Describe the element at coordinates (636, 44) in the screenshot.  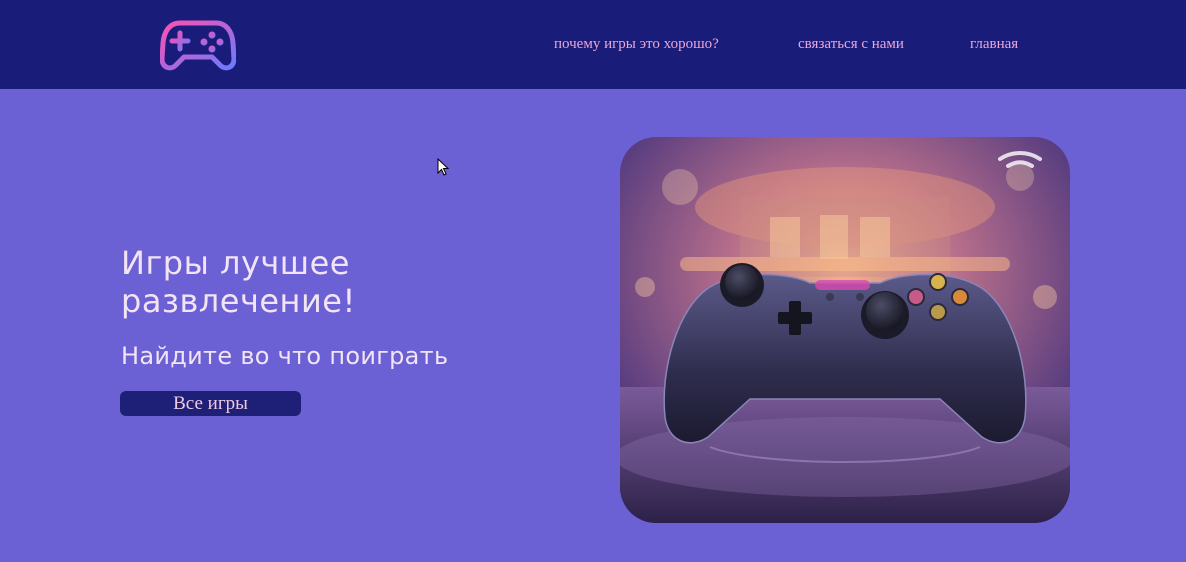
I see `nav-link-why-games: почему игры это хорошо?` at that location.